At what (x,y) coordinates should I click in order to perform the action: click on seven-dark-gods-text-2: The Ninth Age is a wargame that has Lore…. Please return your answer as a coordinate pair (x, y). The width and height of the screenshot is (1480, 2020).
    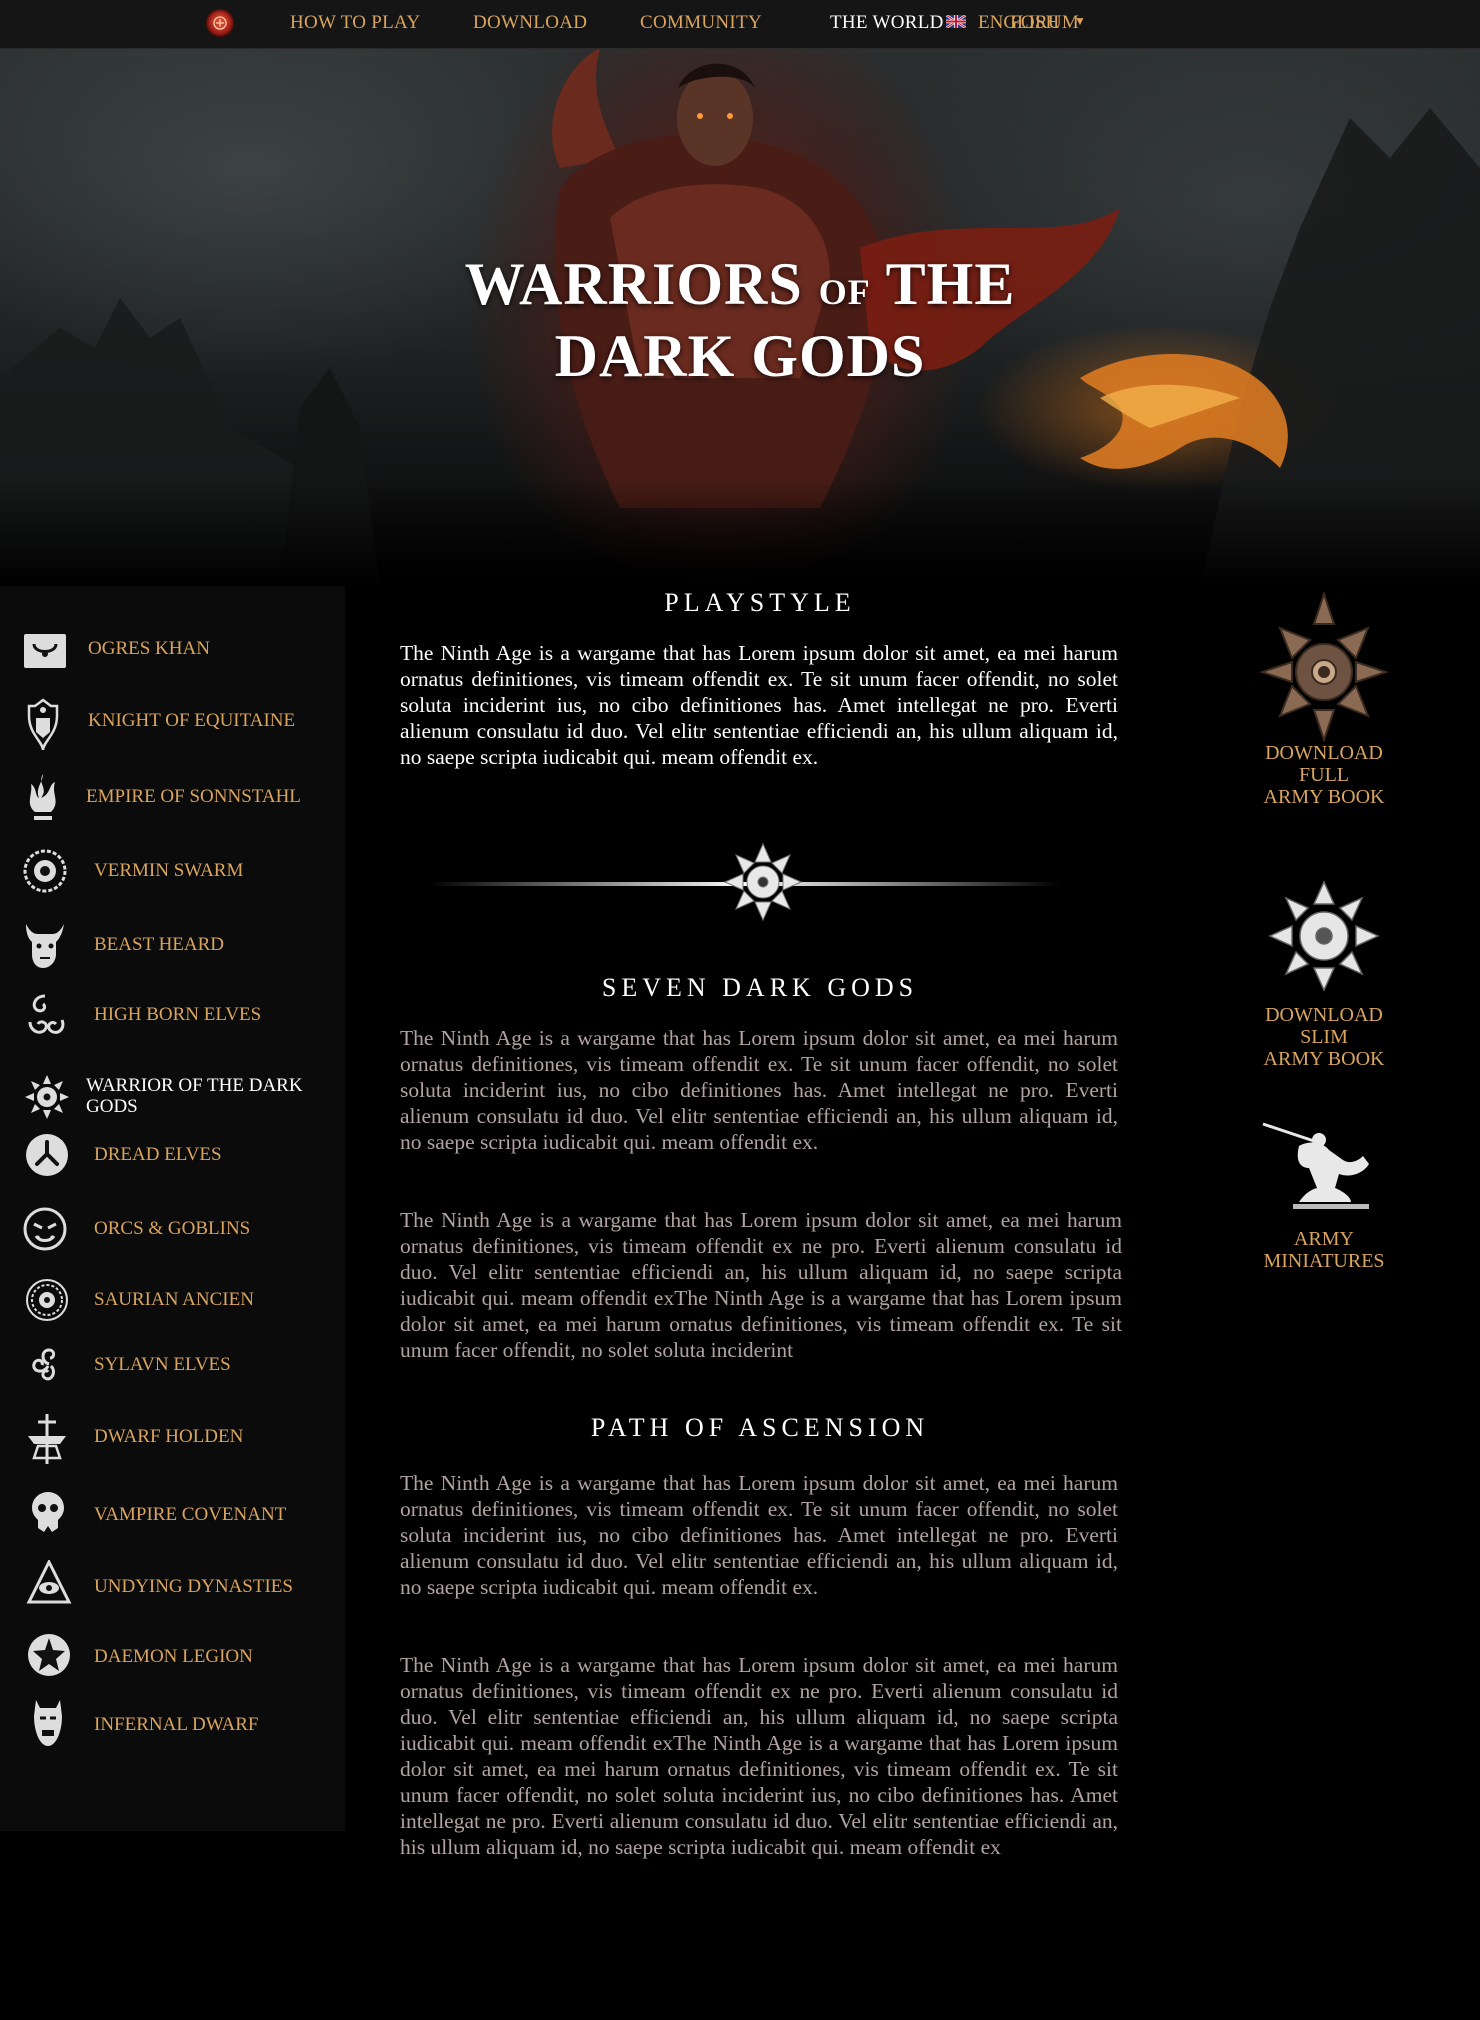
    Looking at the image, I should click on (761, 1285).